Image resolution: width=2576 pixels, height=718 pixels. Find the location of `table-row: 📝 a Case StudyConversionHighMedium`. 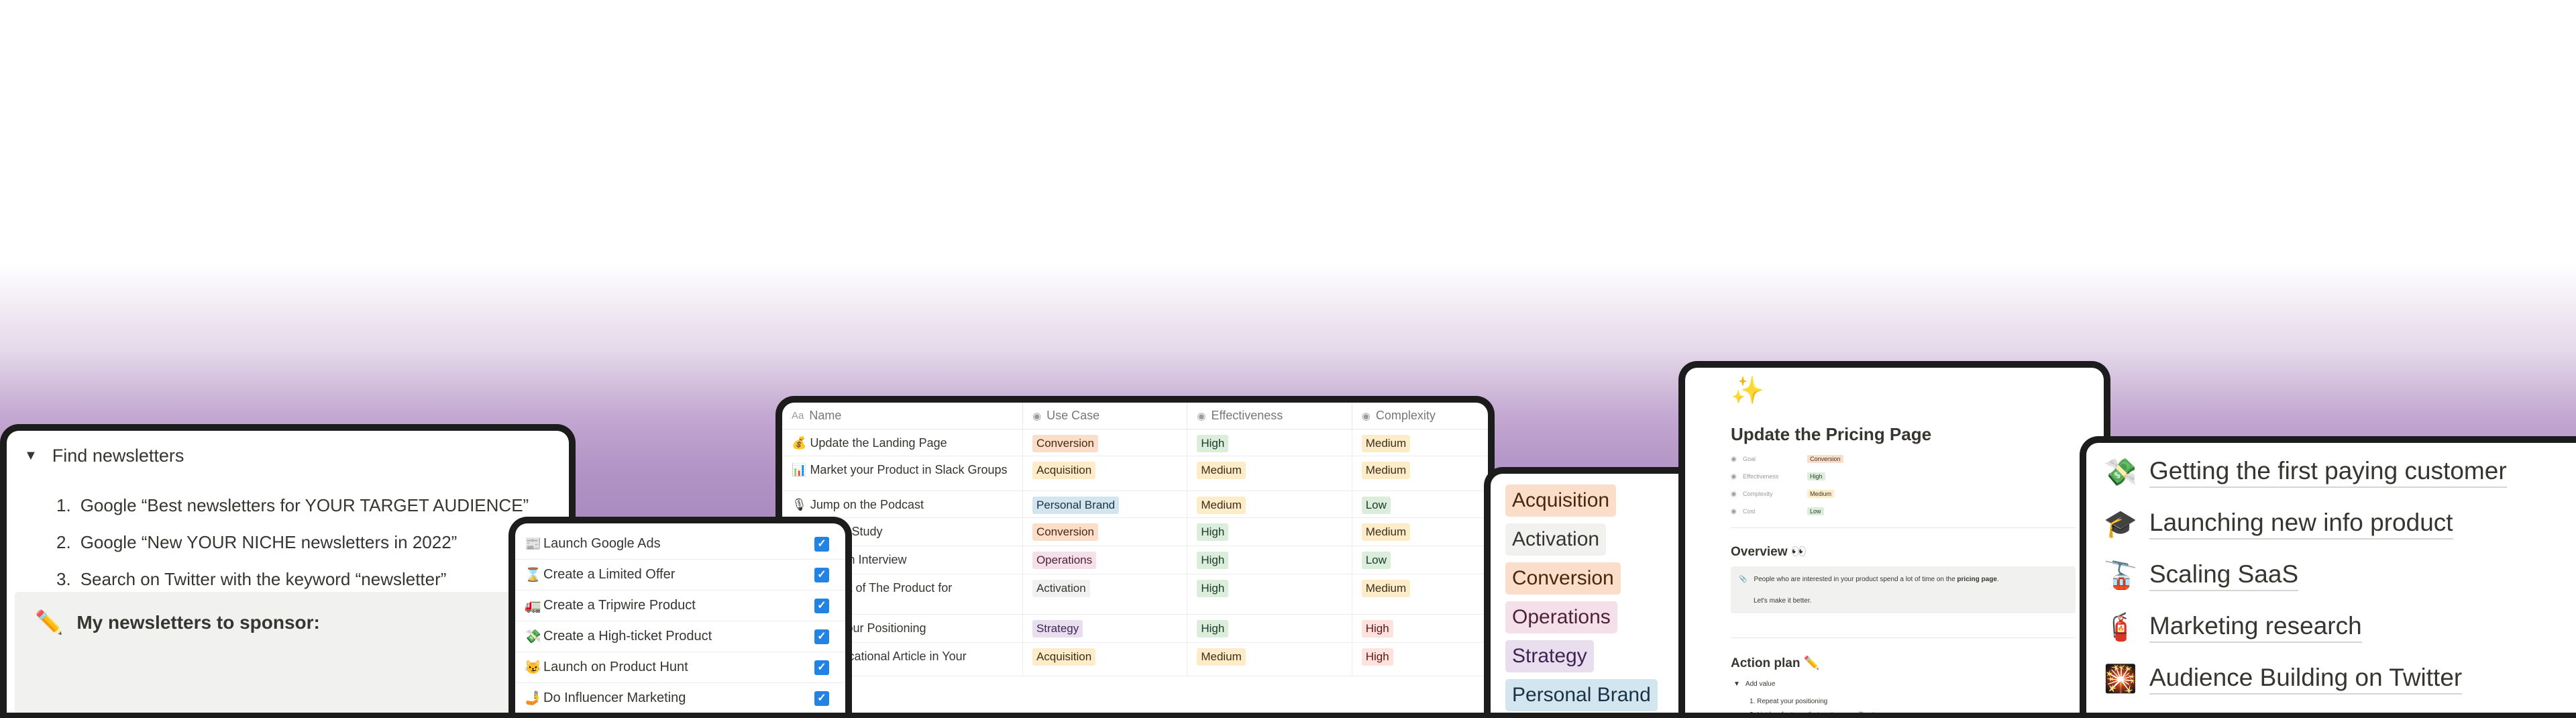

table-row: 📝 a Case StudyConversionHighMedium is located at coordinates (1135, 532).